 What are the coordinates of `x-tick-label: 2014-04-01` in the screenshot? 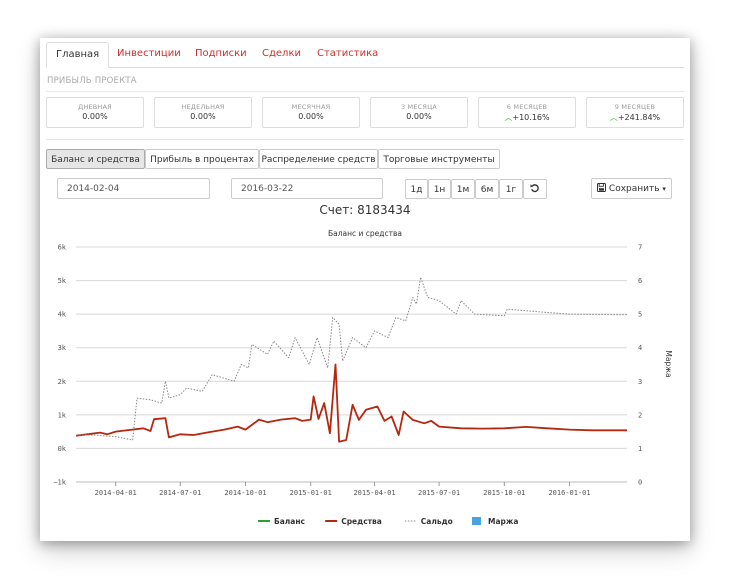 It's located at (116, 493).